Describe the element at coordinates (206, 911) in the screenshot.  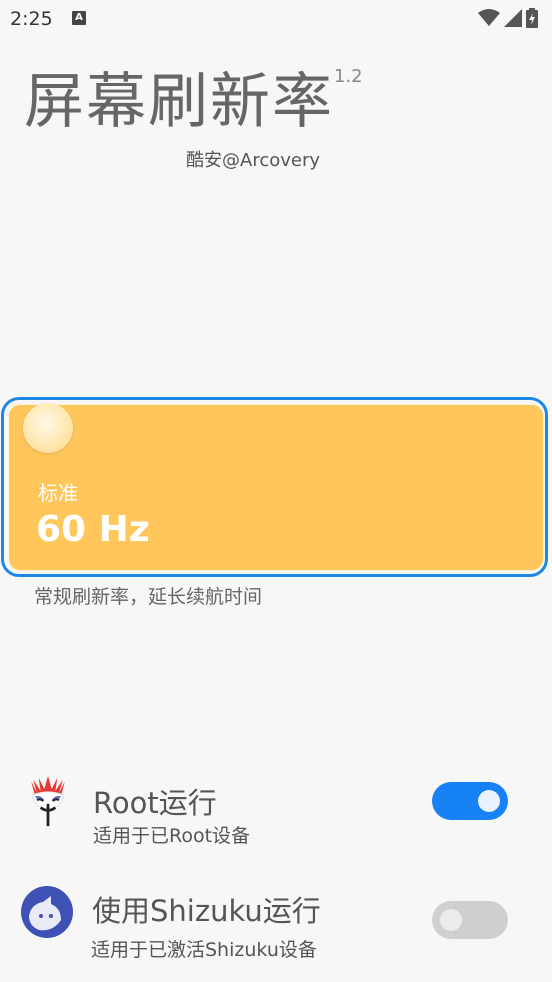
I see `option-shizuku-title: 使用Shizuku运行` at that location.